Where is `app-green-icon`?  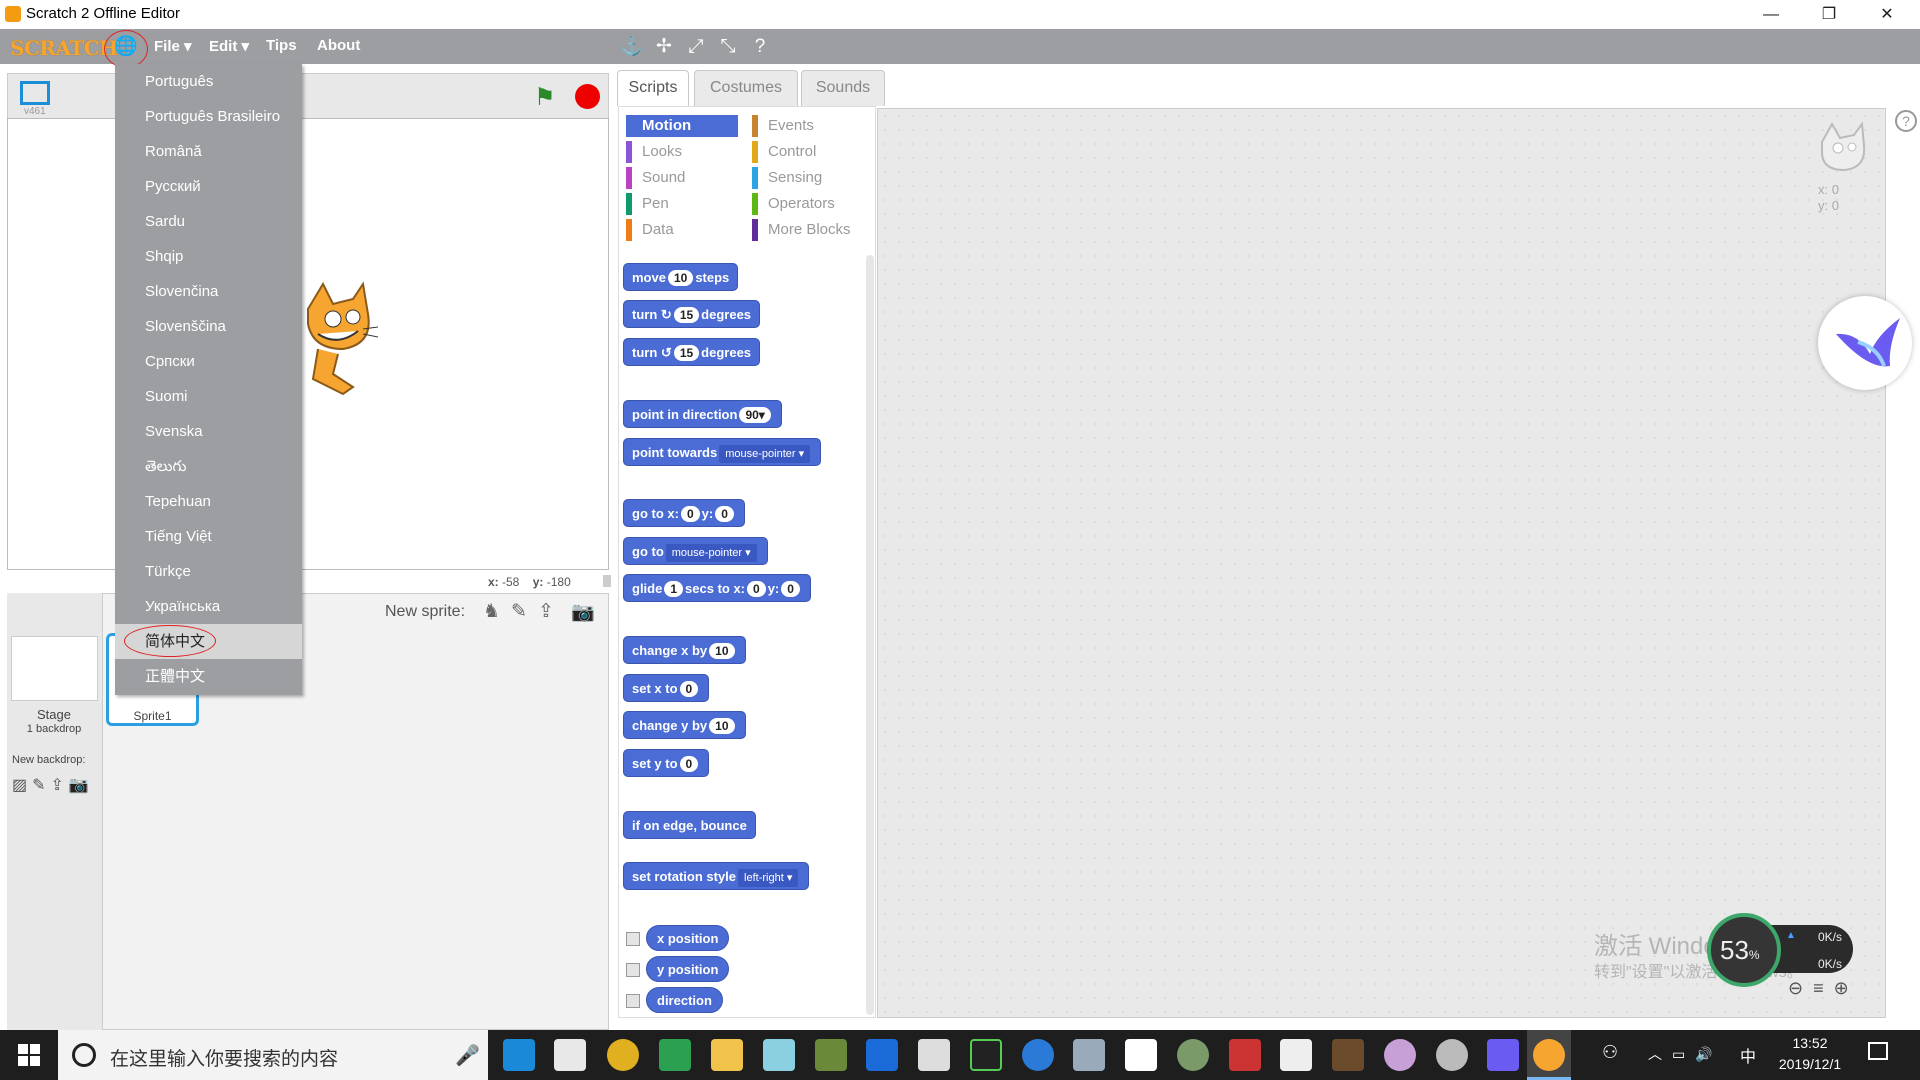
app-green-icon is located at coordinates (675, 1055).